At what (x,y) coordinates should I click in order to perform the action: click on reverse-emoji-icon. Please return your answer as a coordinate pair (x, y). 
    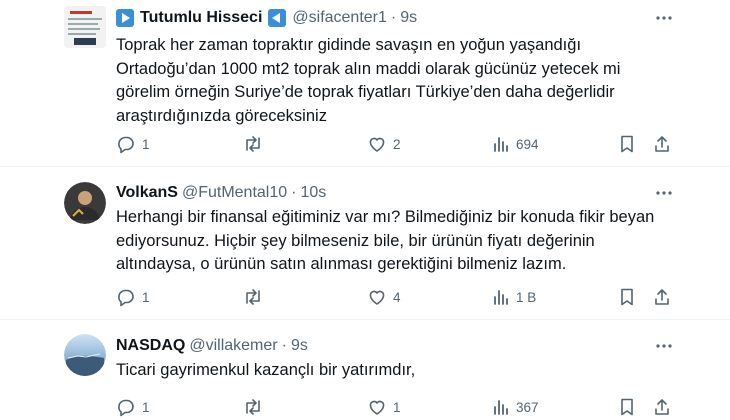
    Looking at the image, I should click on (277, 18).